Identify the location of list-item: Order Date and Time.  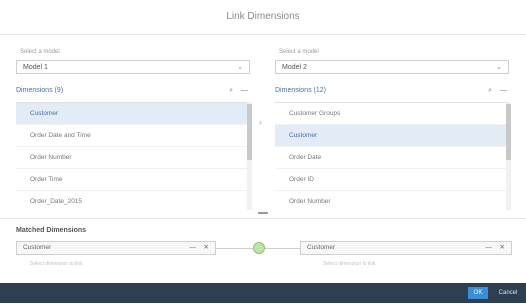
(133, 136).